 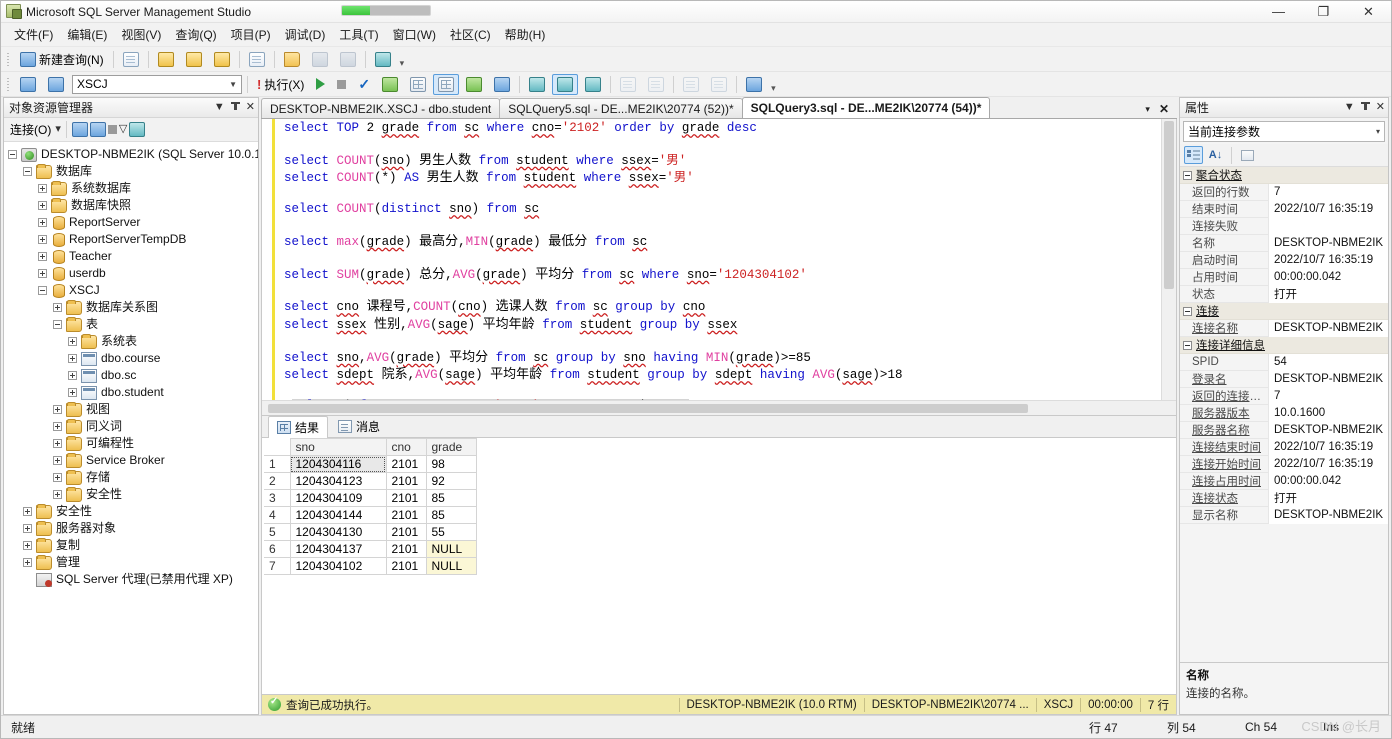 What do you see at coordinates (1278, 12) in the screenshot?
I see `minimize-button: —` at bounding box center [1278, 12].